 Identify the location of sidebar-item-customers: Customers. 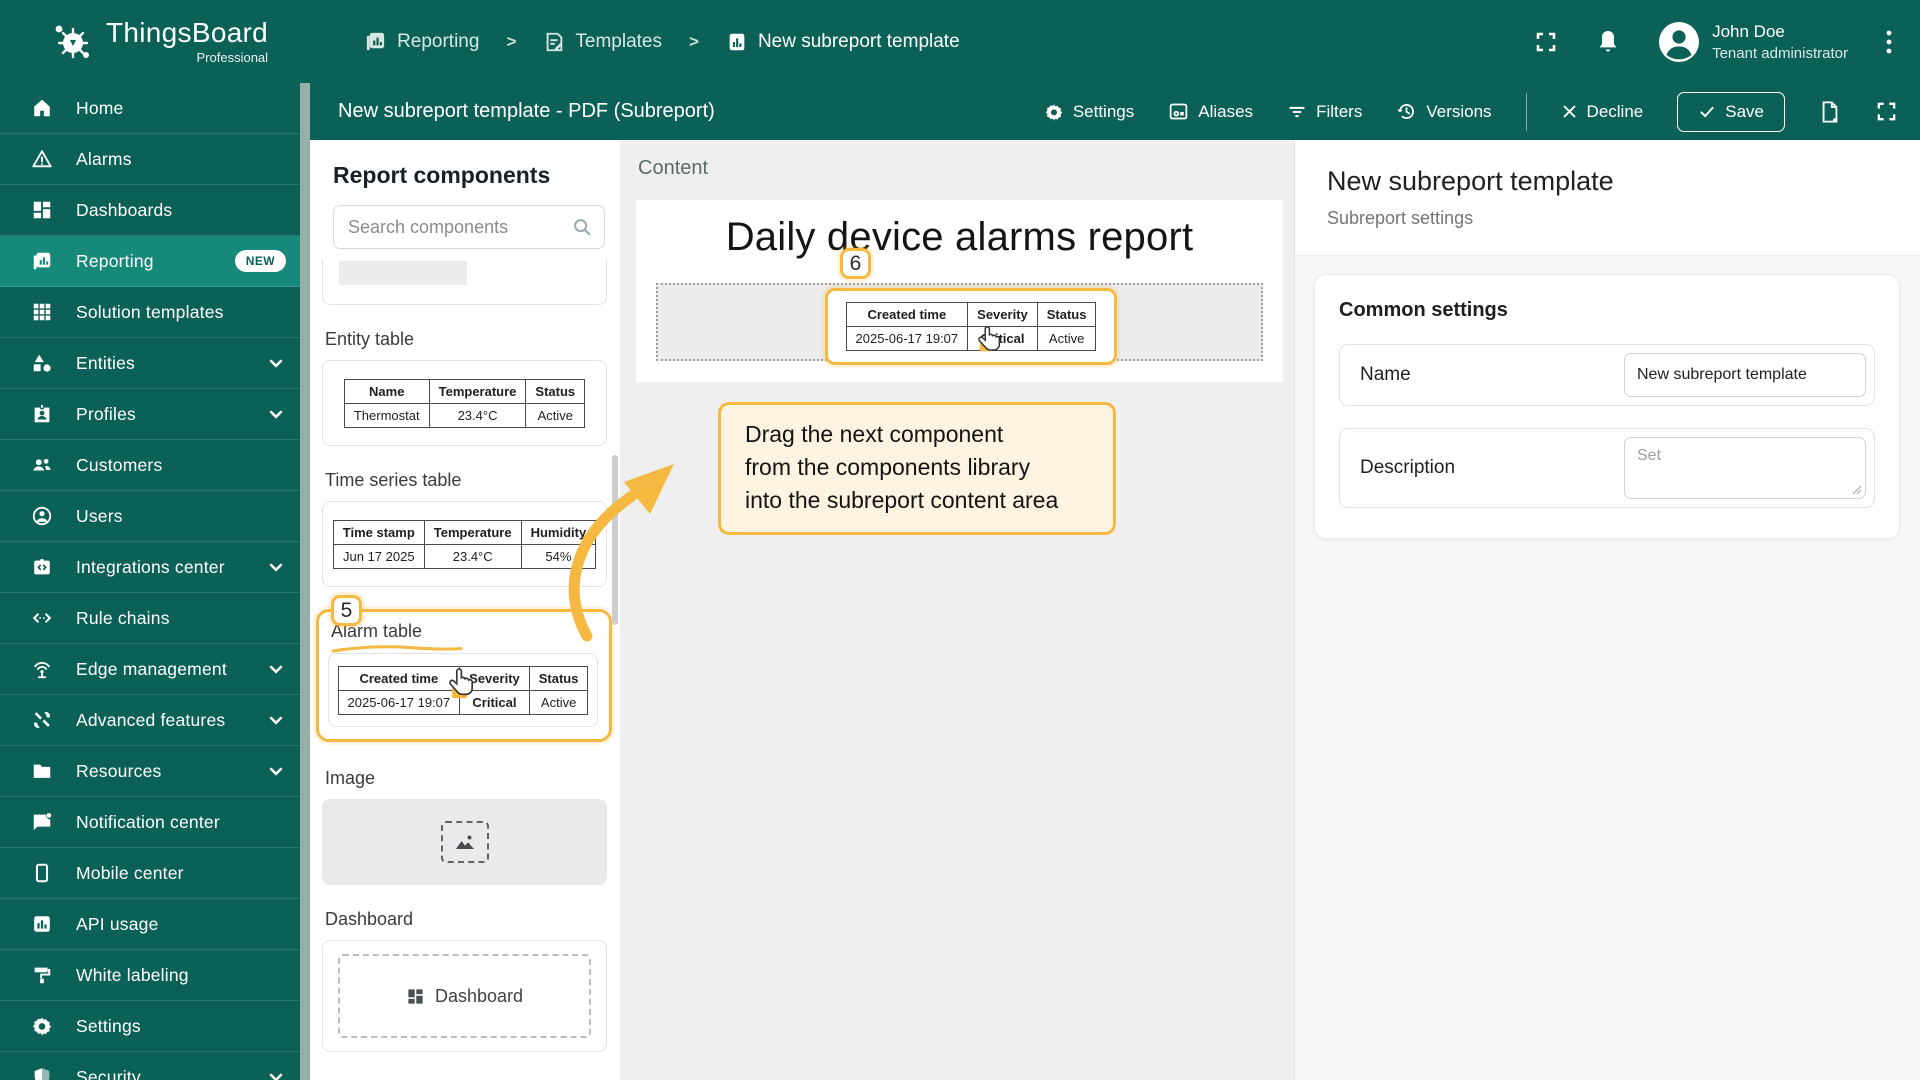
(150, 465).